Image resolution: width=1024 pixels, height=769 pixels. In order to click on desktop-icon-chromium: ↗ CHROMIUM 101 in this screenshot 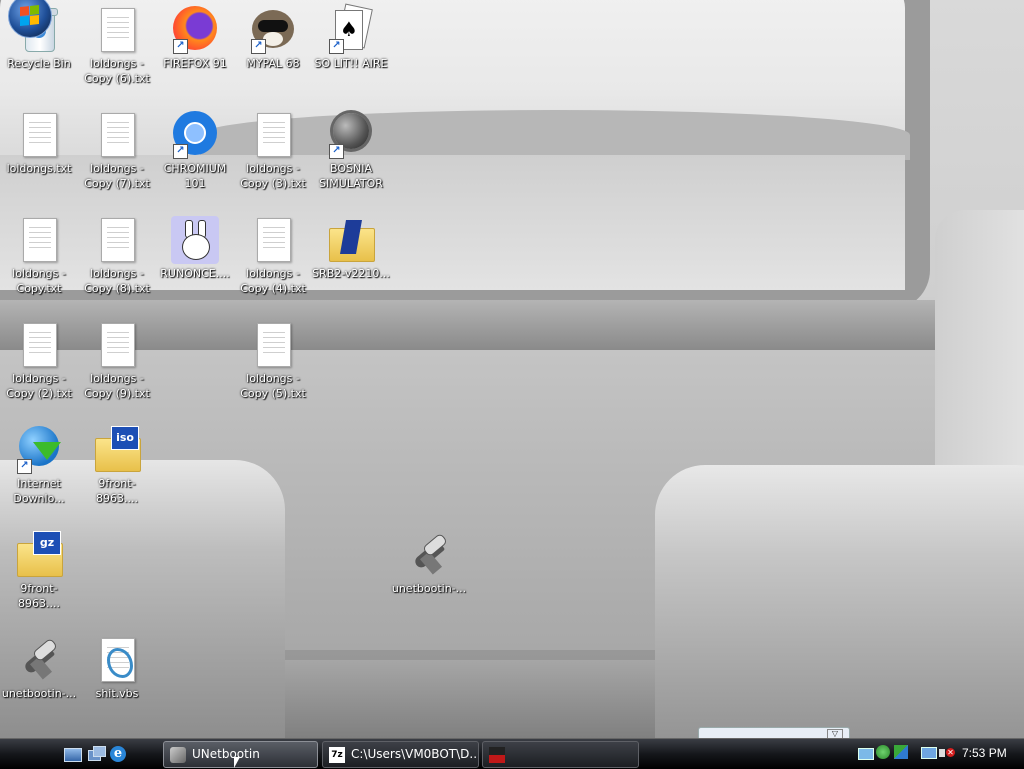, I will do `click(195, 151)`.